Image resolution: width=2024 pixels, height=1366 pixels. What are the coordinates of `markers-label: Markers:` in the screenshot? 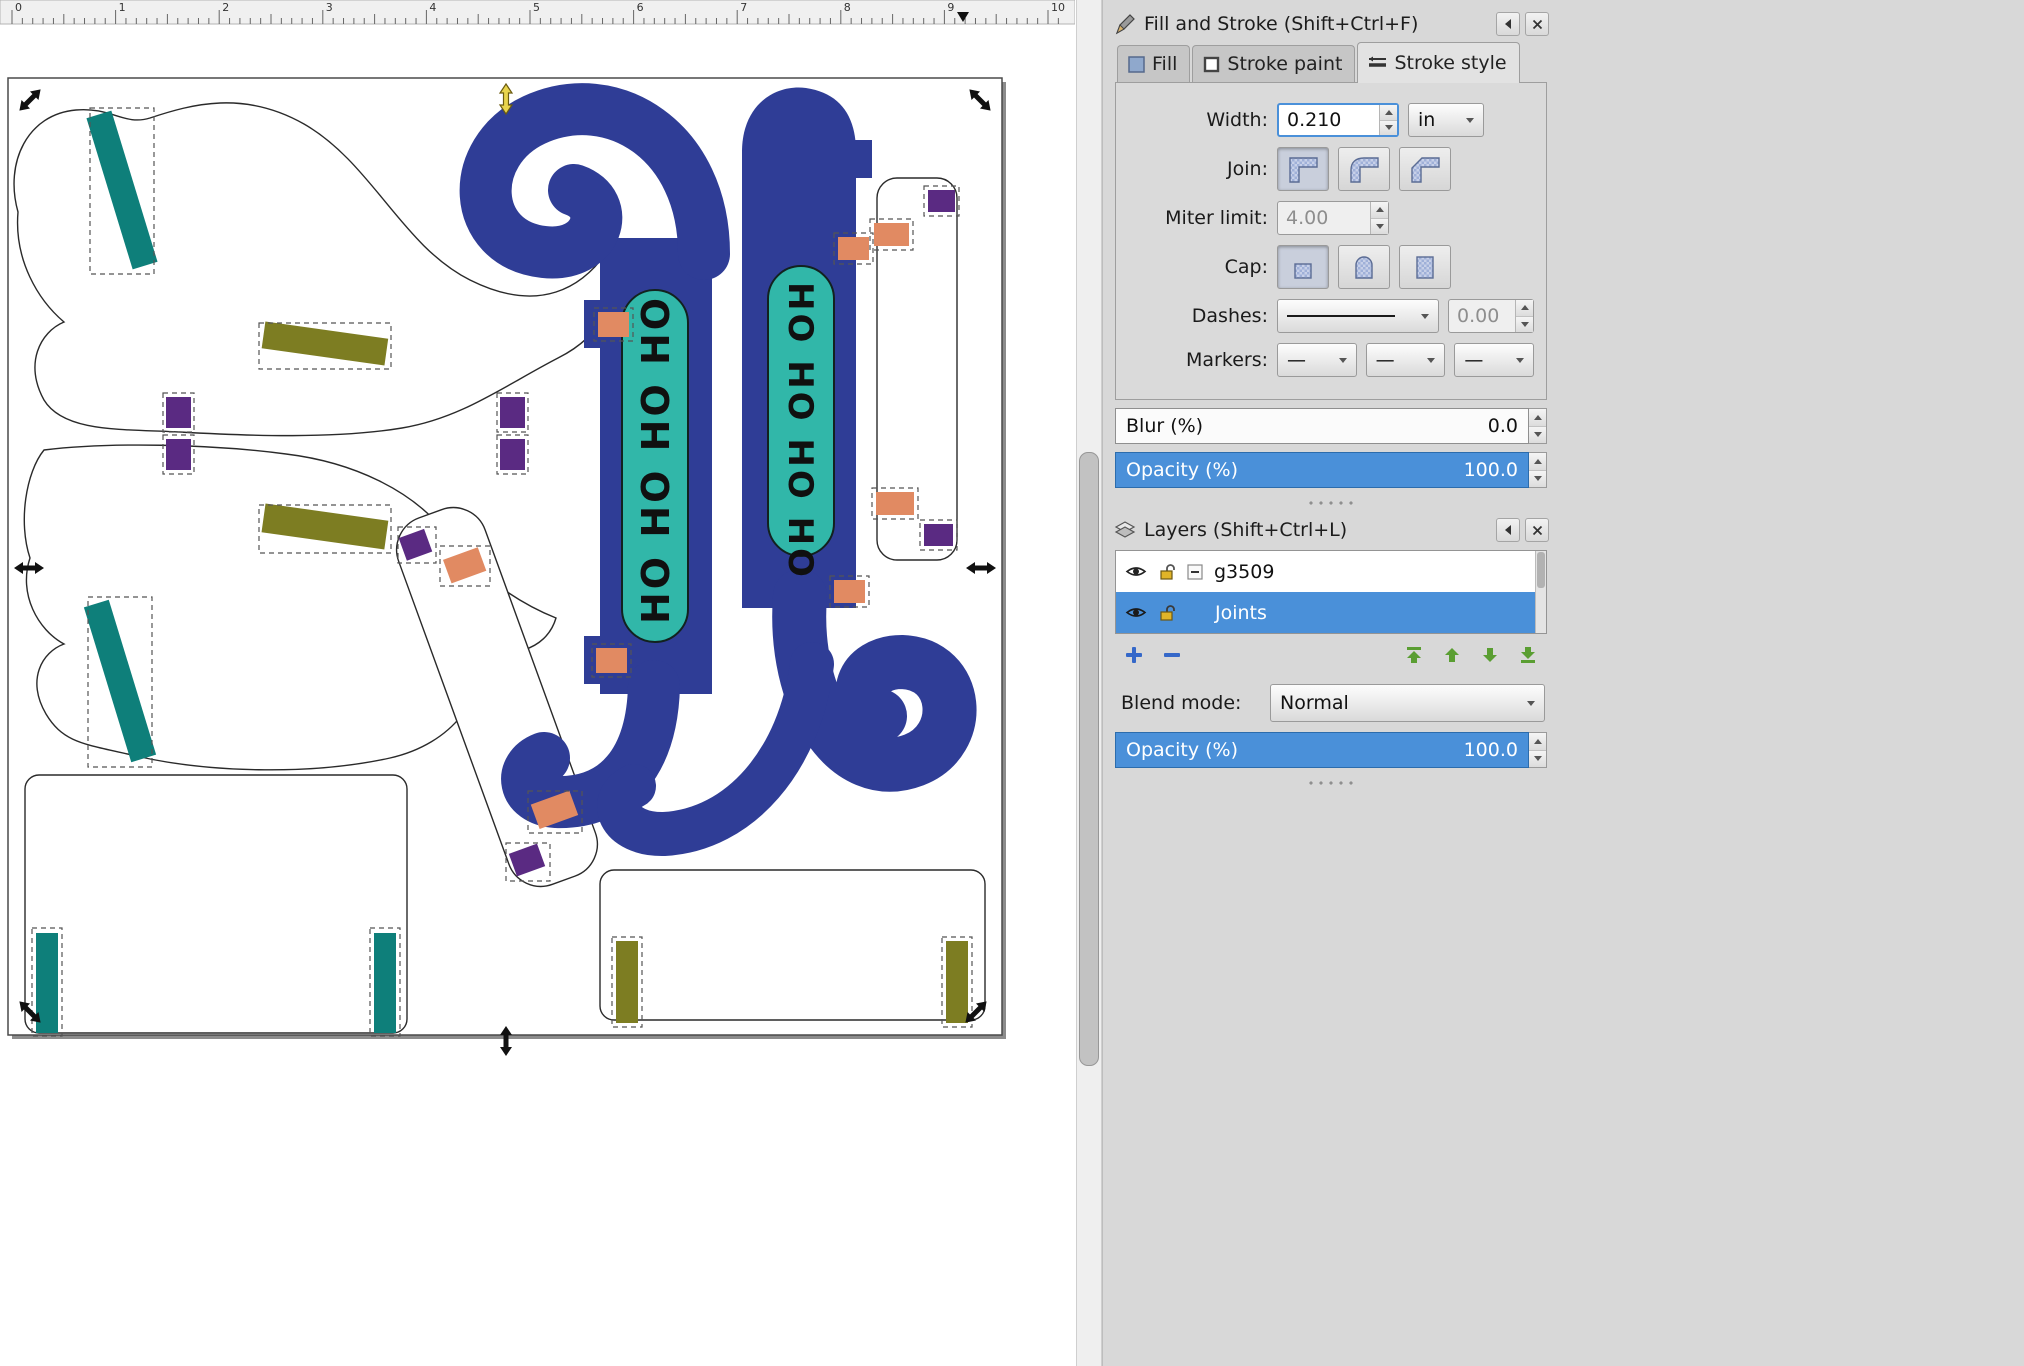 It's located at (1227, 360).